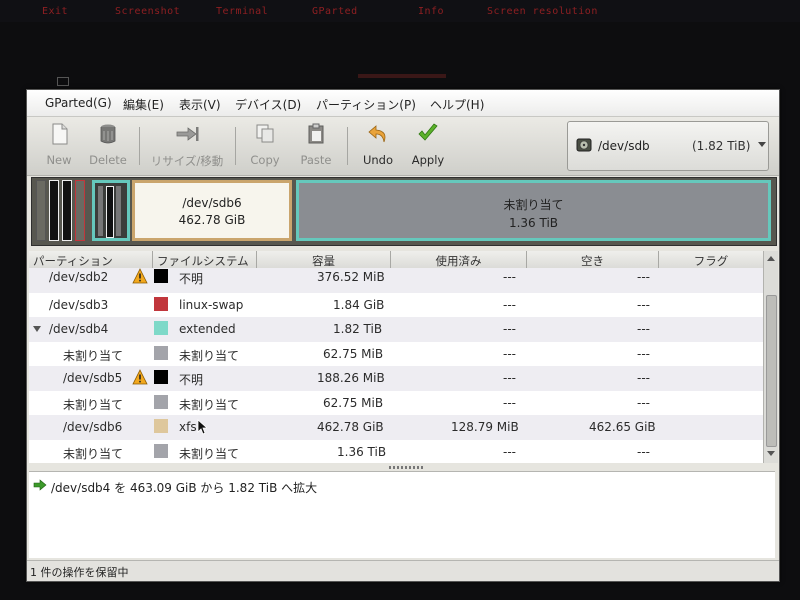 This screenshot has height=600, width=800. I want to click on disk-map-partition-sdb1, so click(41, 210).